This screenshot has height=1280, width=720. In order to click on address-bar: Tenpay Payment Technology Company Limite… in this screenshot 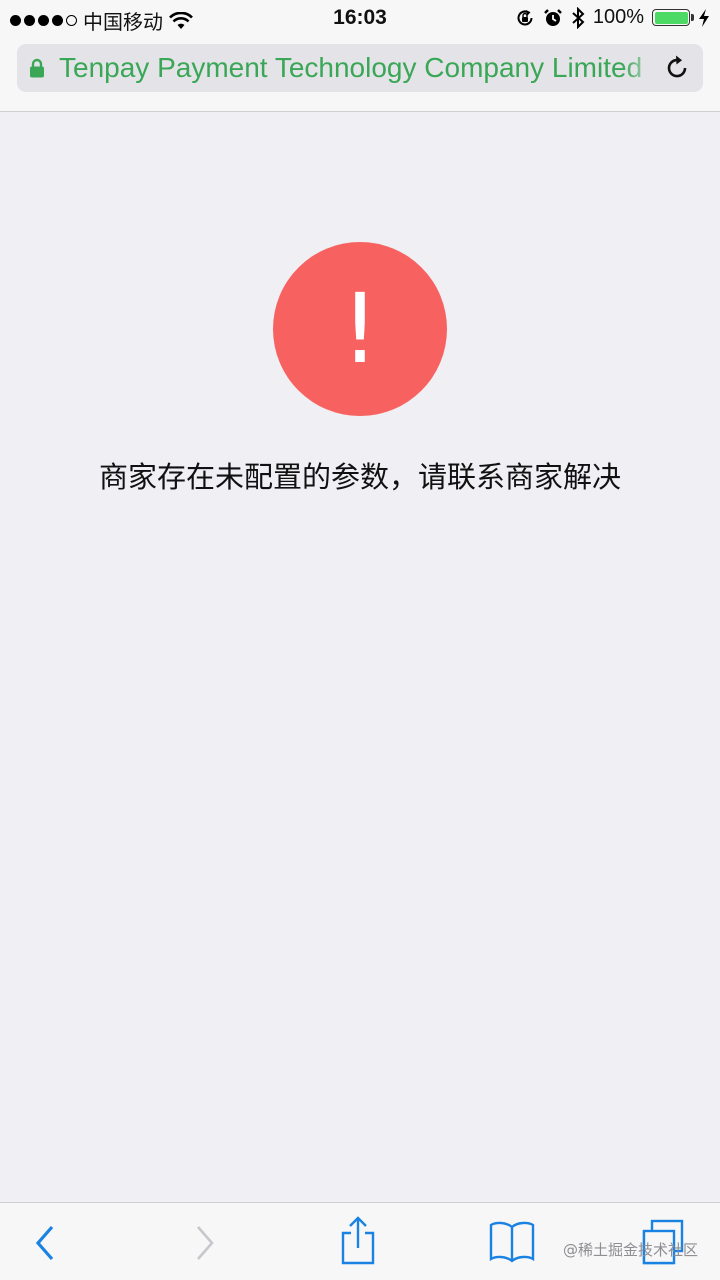, I will do `click(360, 68)`.